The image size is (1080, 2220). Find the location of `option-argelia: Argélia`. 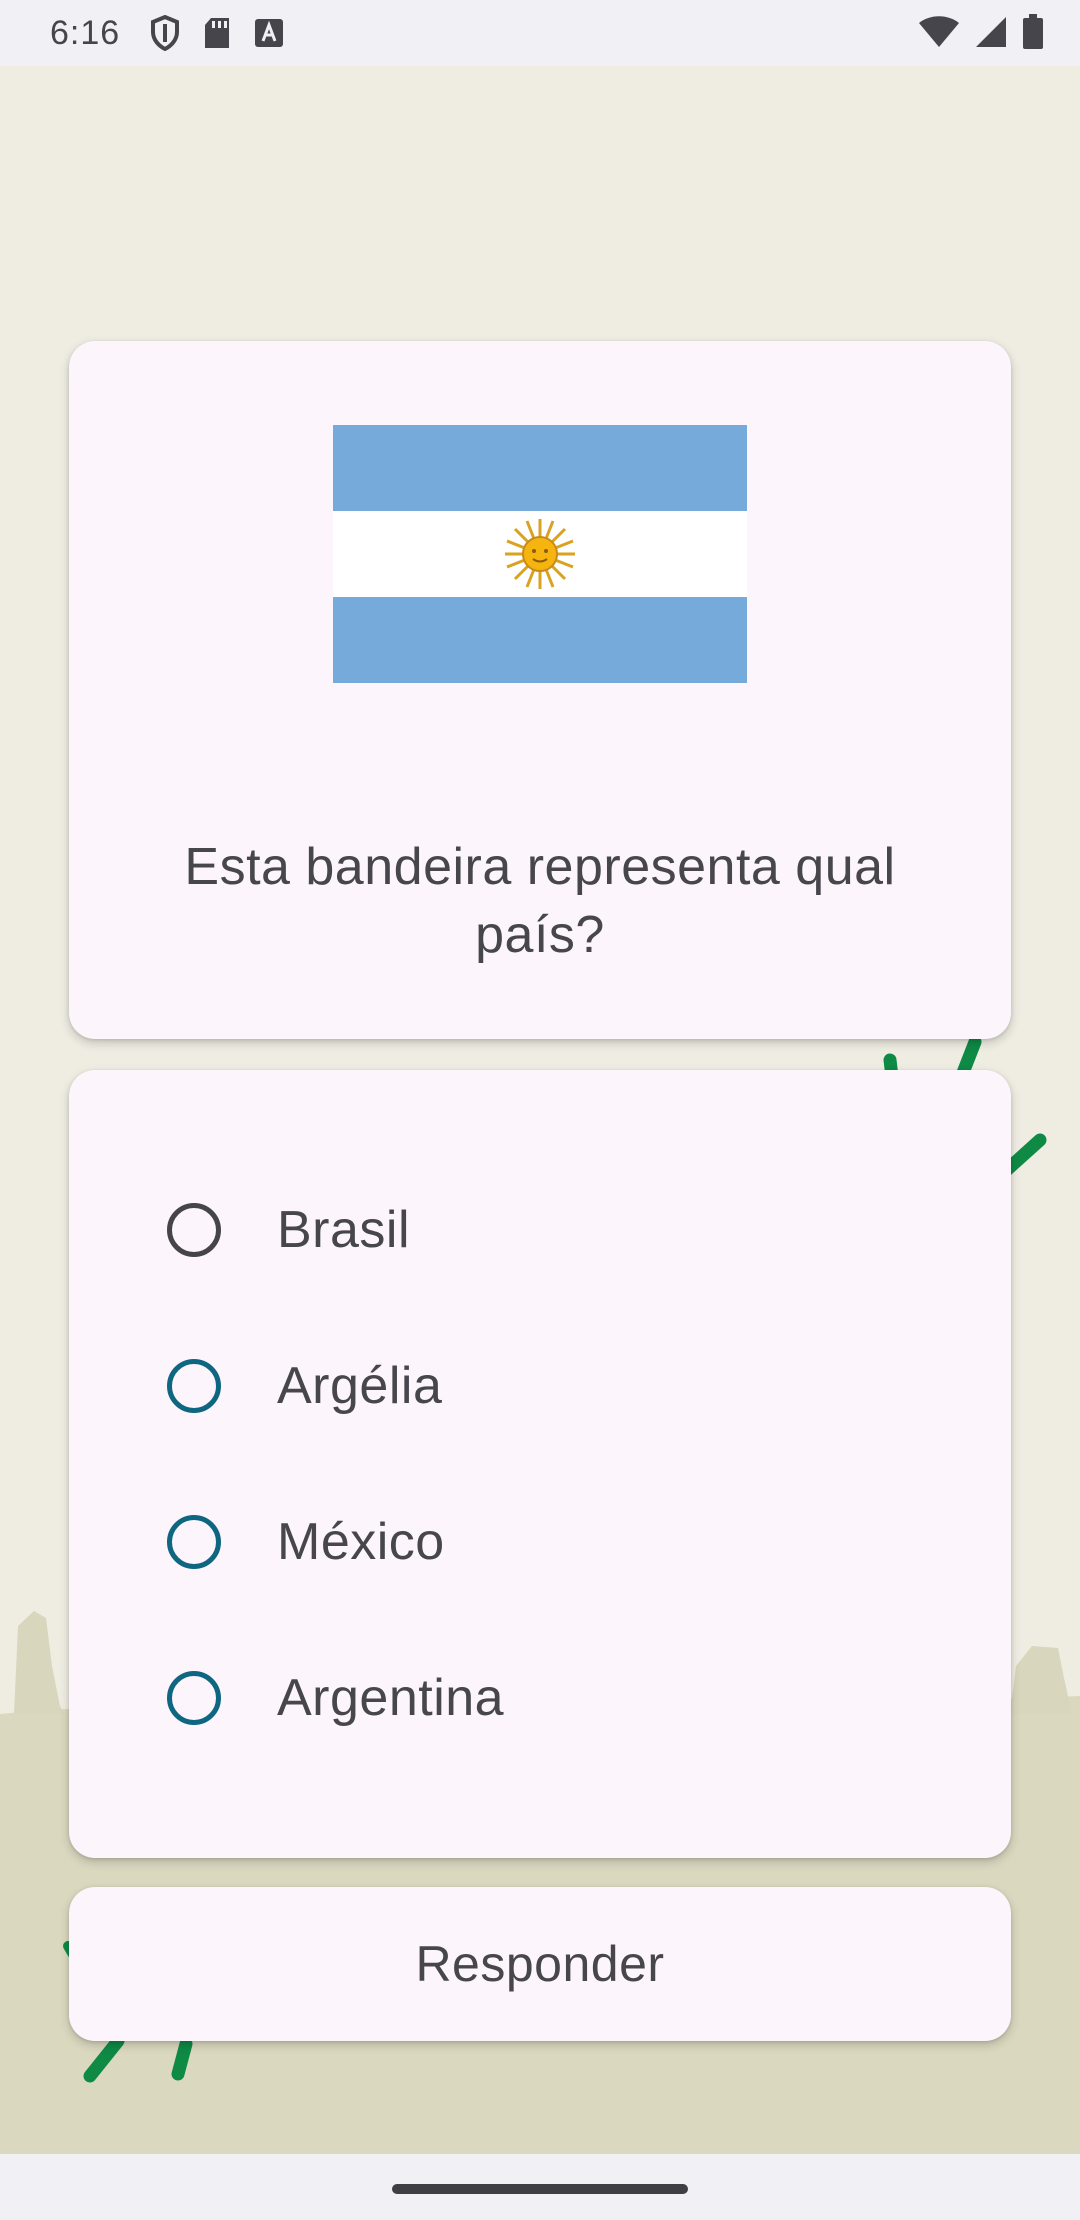

option-argelia: Argélia is located at coordinates (545, 1386).